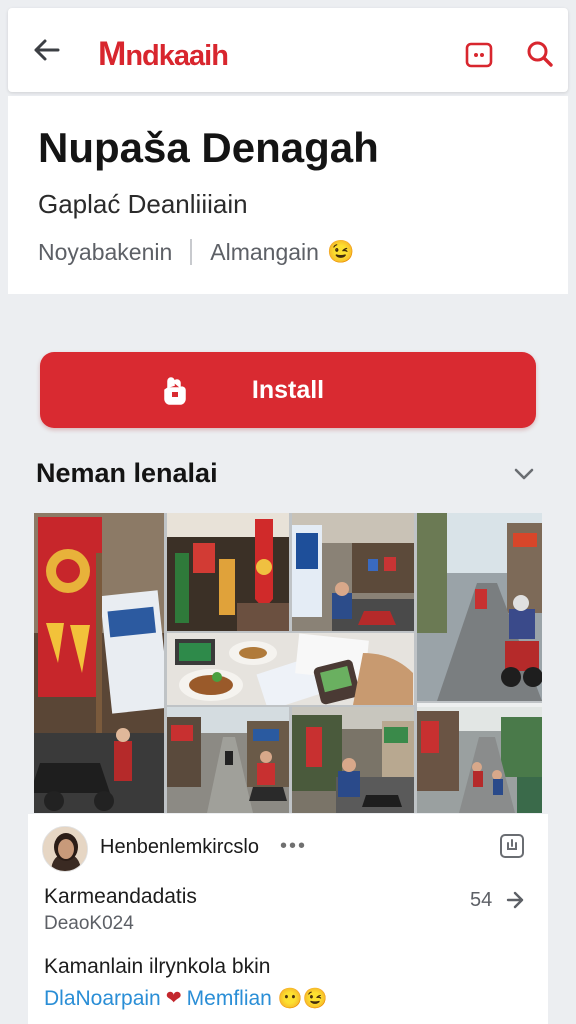  Describe the element at coordinates (157, 966) in the screenshot. I see `post-text: Kamanlain ilrynkola bkin` at that location.